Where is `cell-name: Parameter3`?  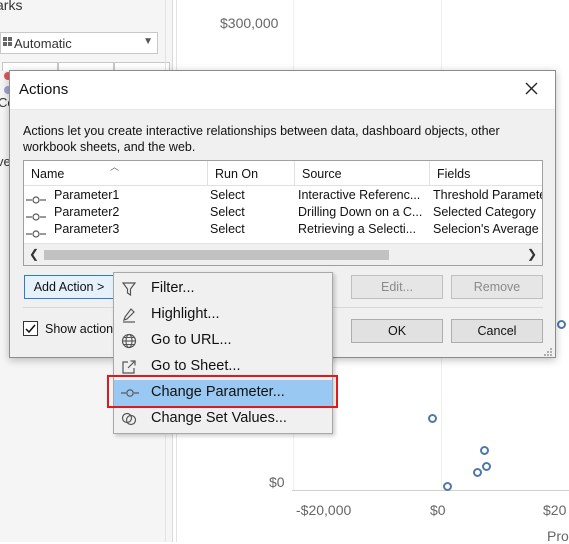
cell-name: Parameter3 is located at coordinates (87, 229).